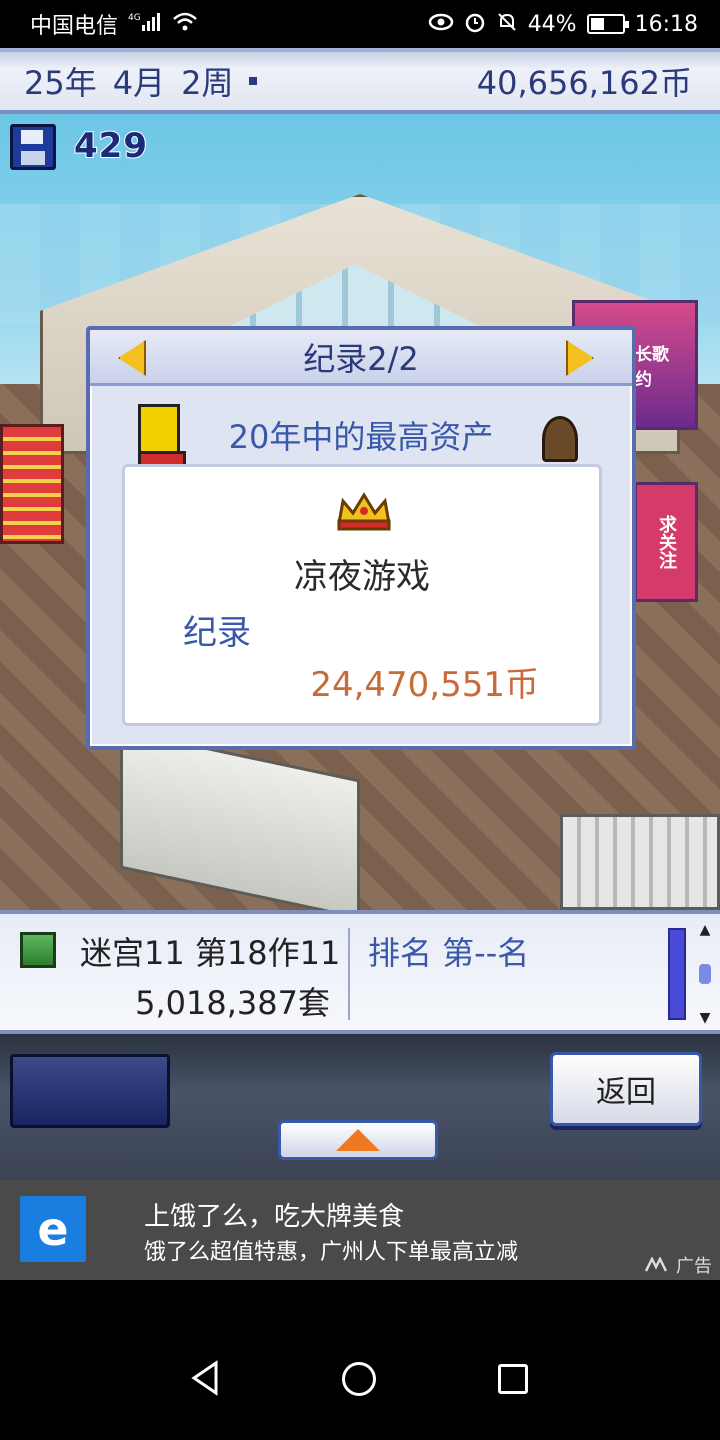 This screenshot has height=1440, width=720. I want to click on next-record-arrow-icon, so click(580, 358).